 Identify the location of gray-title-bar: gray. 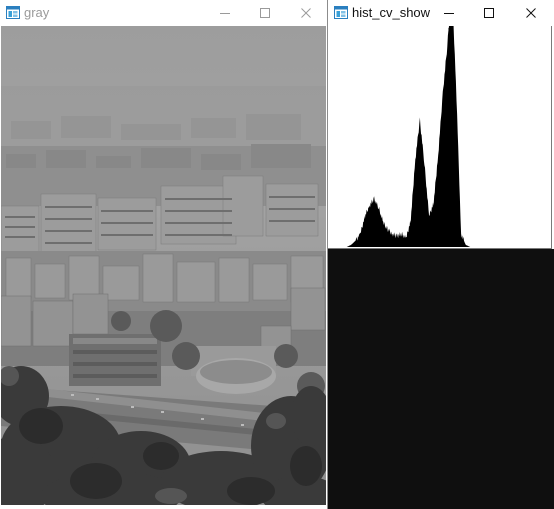
(163, 13).